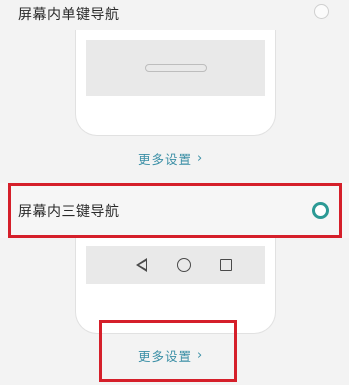 Image resolution: width=349 pixels, height=385 pixels. Describe the element at coordinates (226, 265) in the screenshot. I see `recent-square-icon` at that location.